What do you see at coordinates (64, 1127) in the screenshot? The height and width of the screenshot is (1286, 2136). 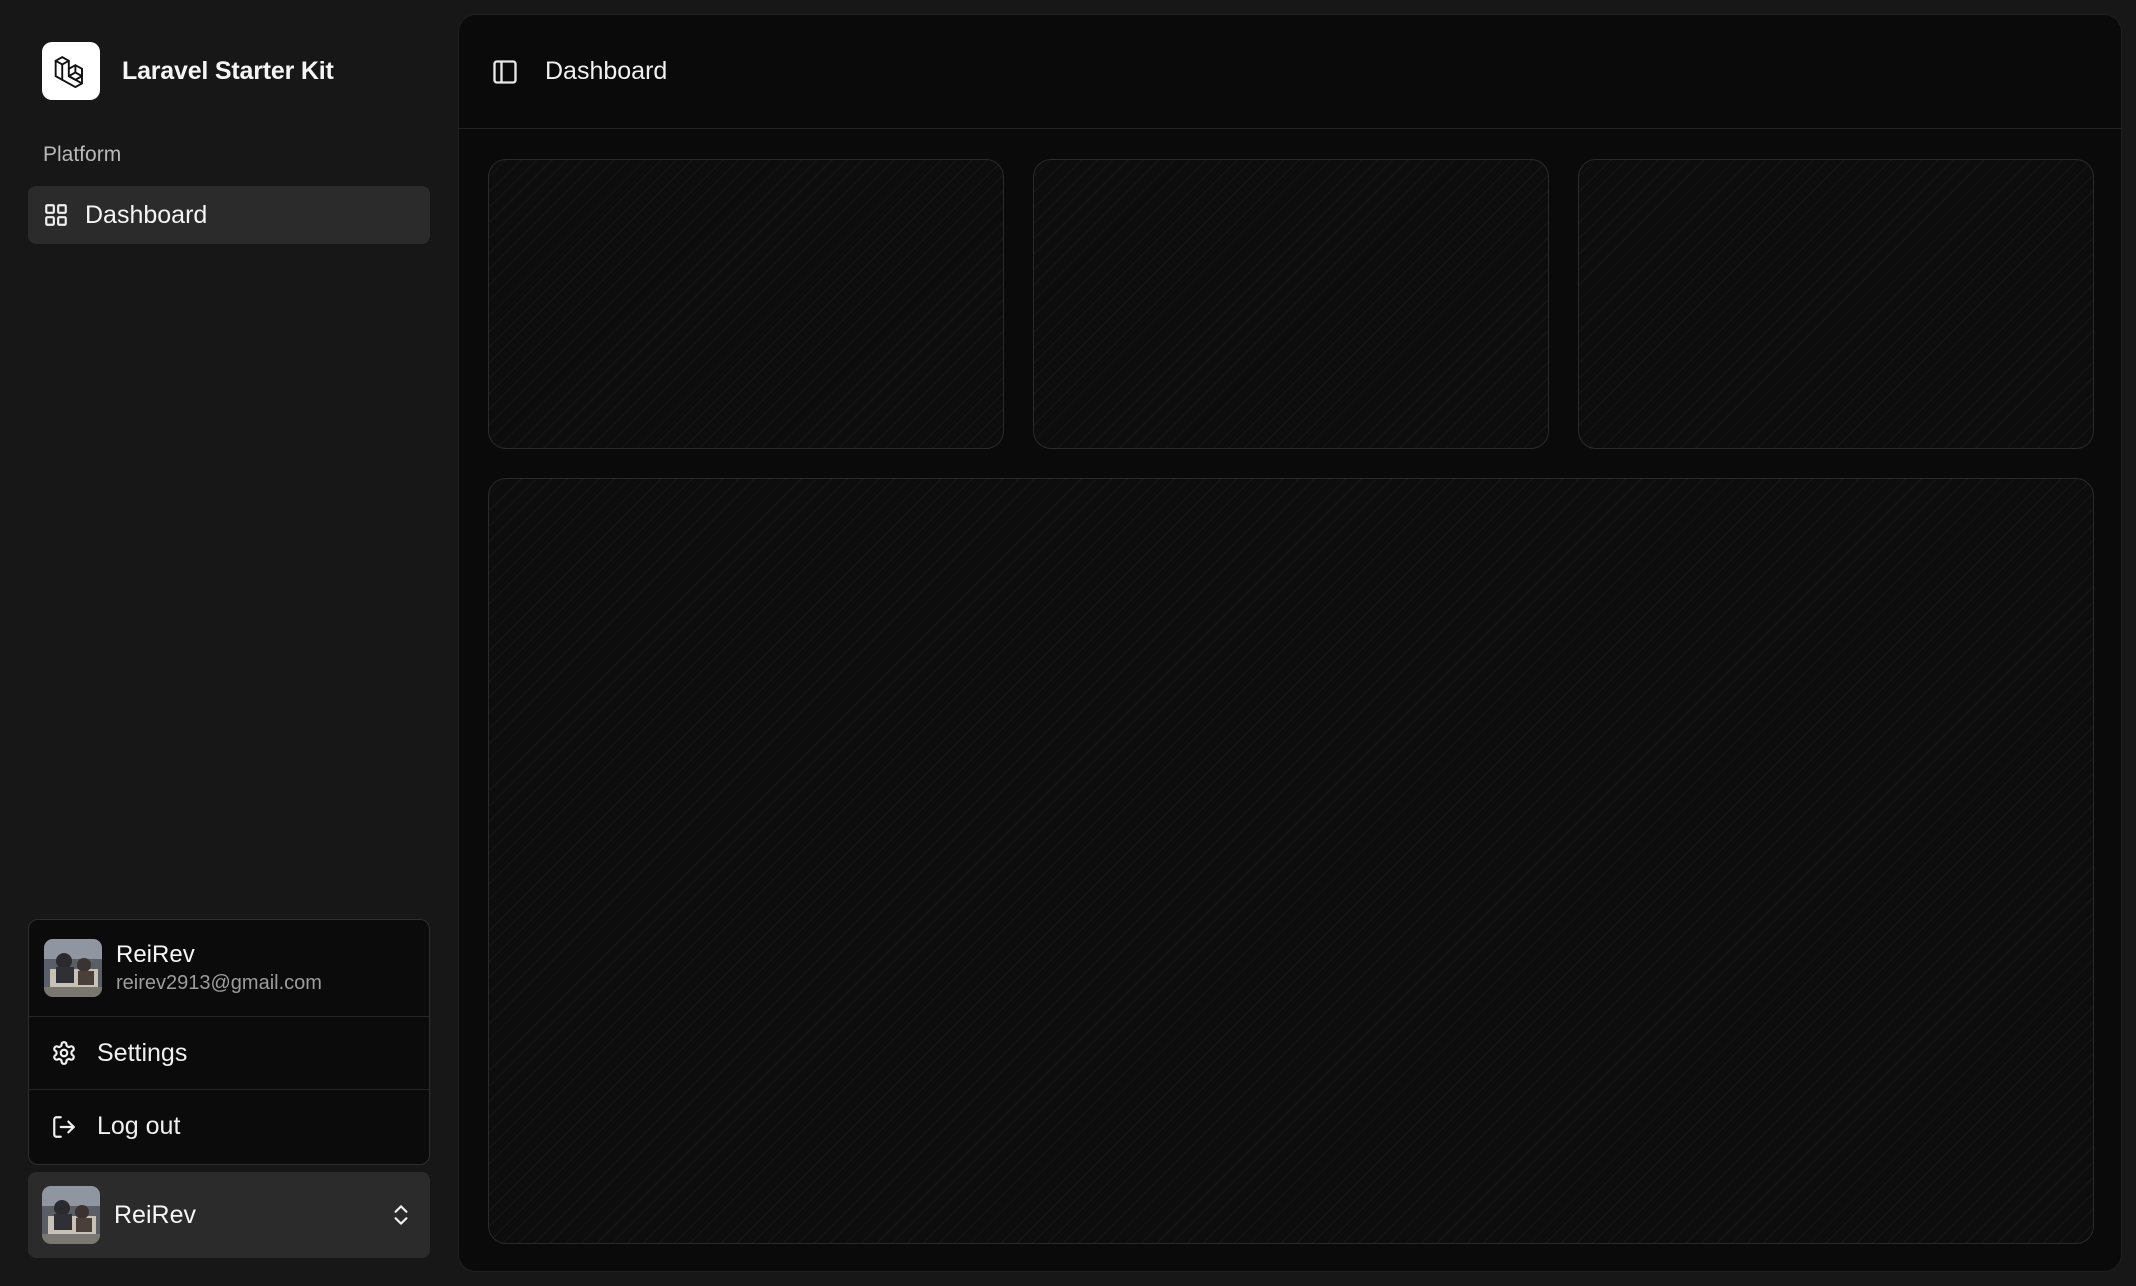 I see `log-out-icon` at bounding box center [64, 1127].